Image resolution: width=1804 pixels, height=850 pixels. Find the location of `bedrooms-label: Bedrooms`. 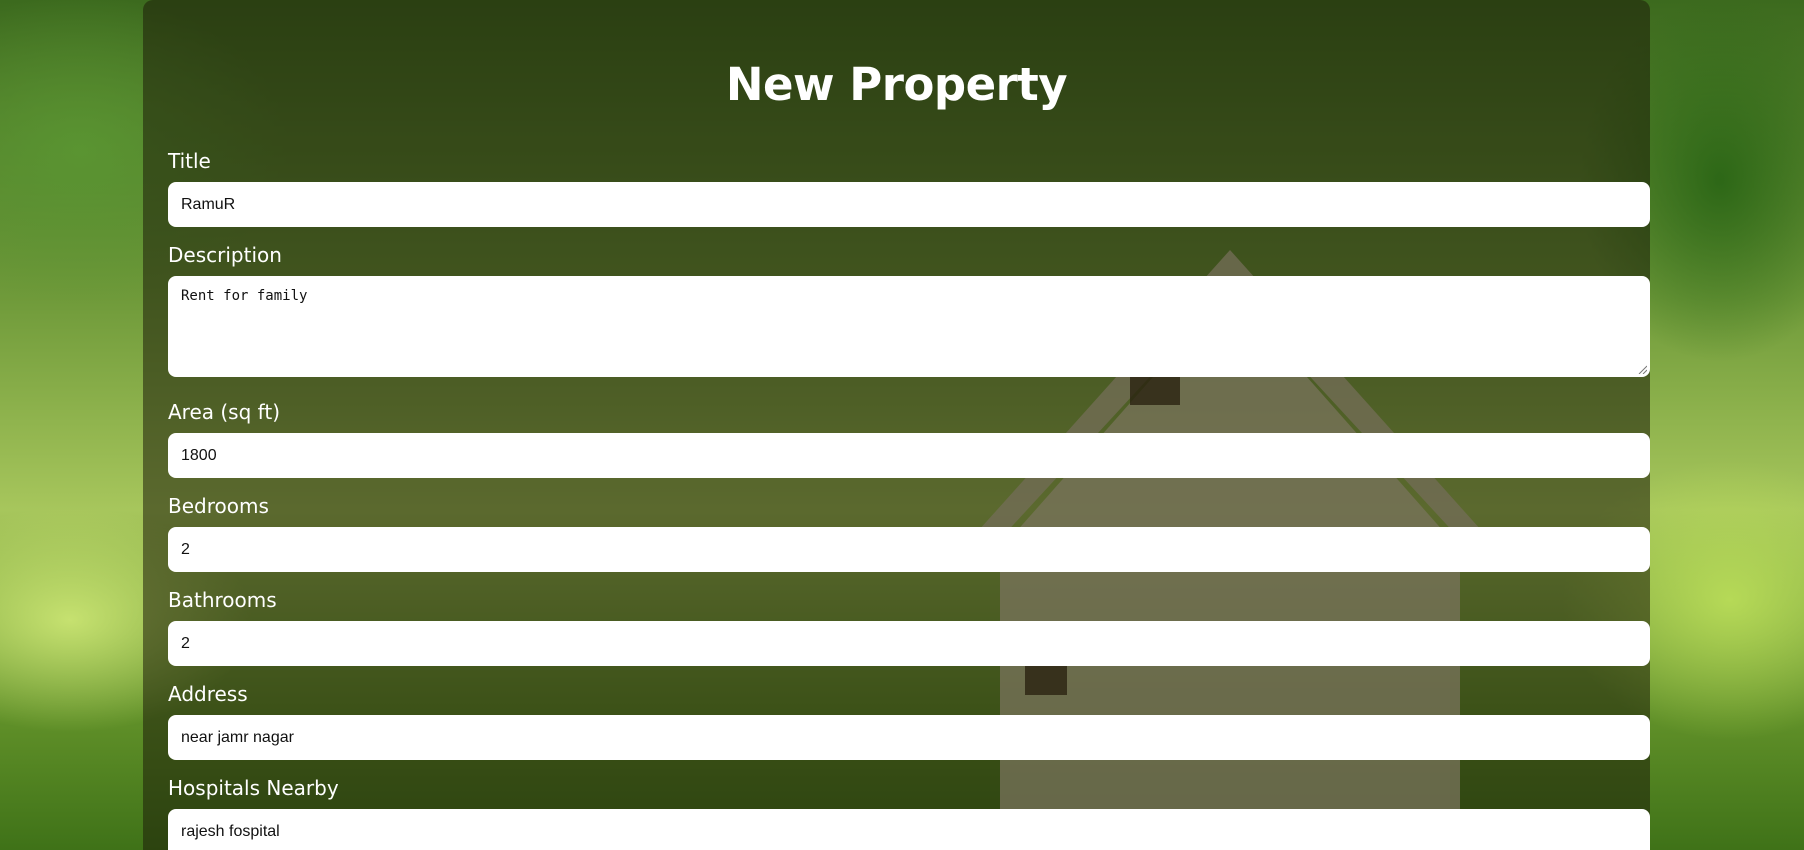

bedrooms-label: Bedrooms is located at coordinates (218, 506).